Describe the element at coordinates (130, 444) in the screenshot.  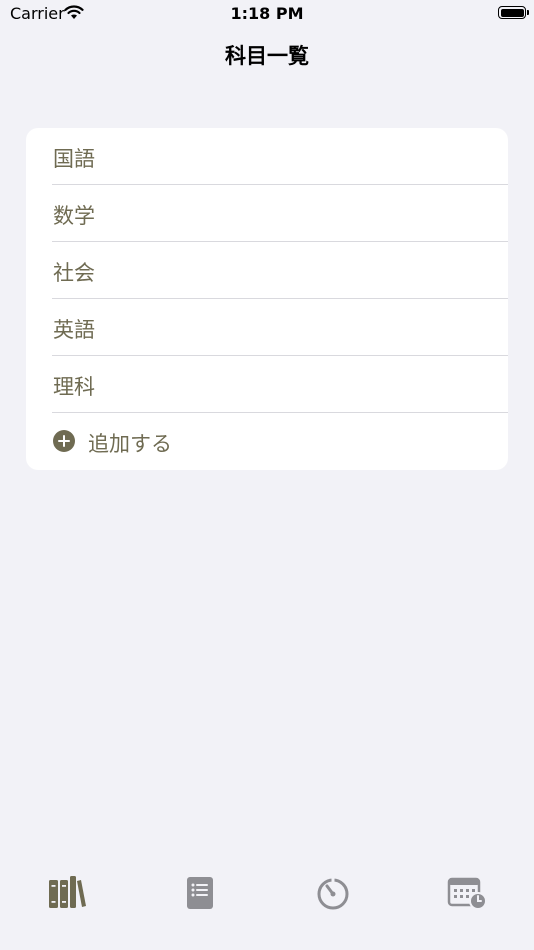
I see `add-subject-label: 追加する` at that location.